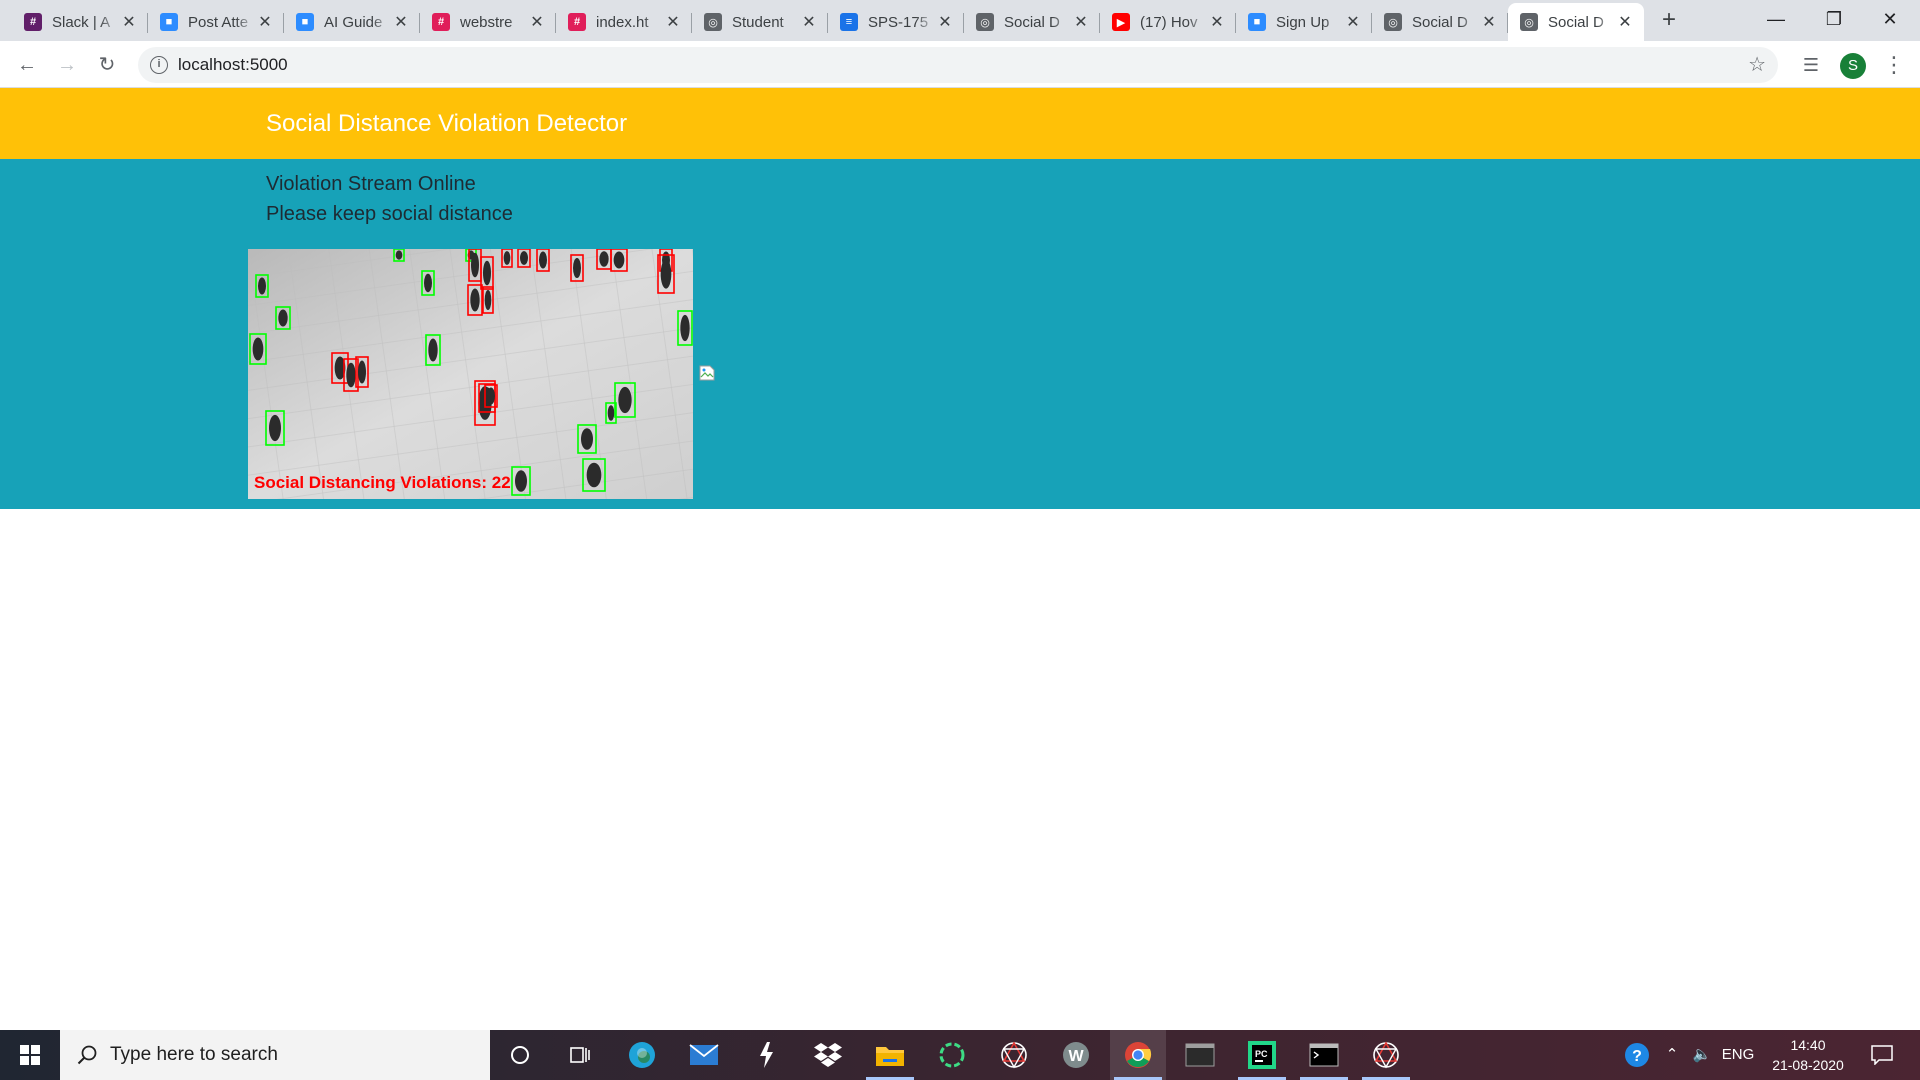 The width and height of the screenshot is (1920, 1080). I want to click on clock: 14:40 21-08-2020, so click(1808, 1055).